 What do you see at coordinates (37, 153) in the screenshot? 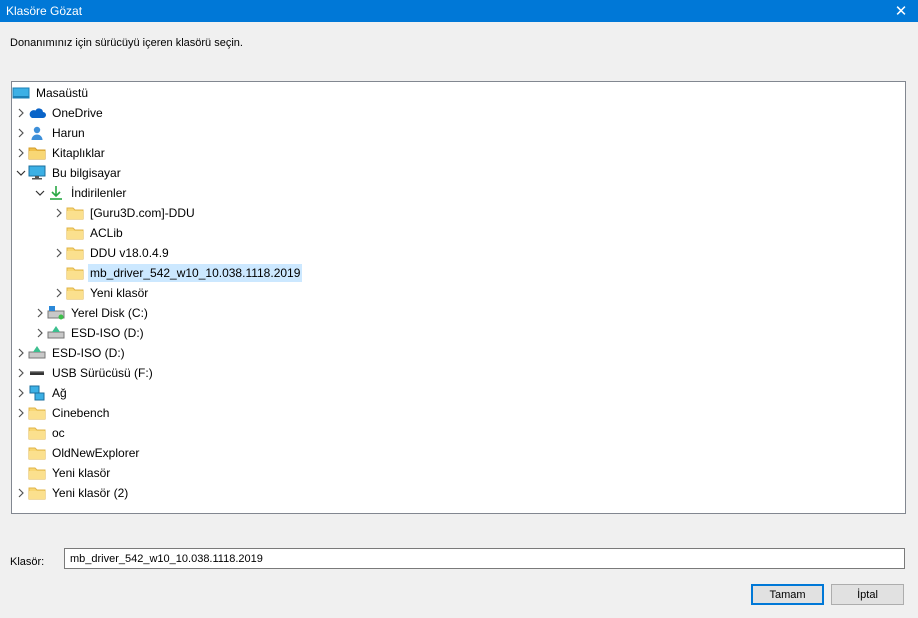
I see `libraries-icon` at bounding box center [37, 153].